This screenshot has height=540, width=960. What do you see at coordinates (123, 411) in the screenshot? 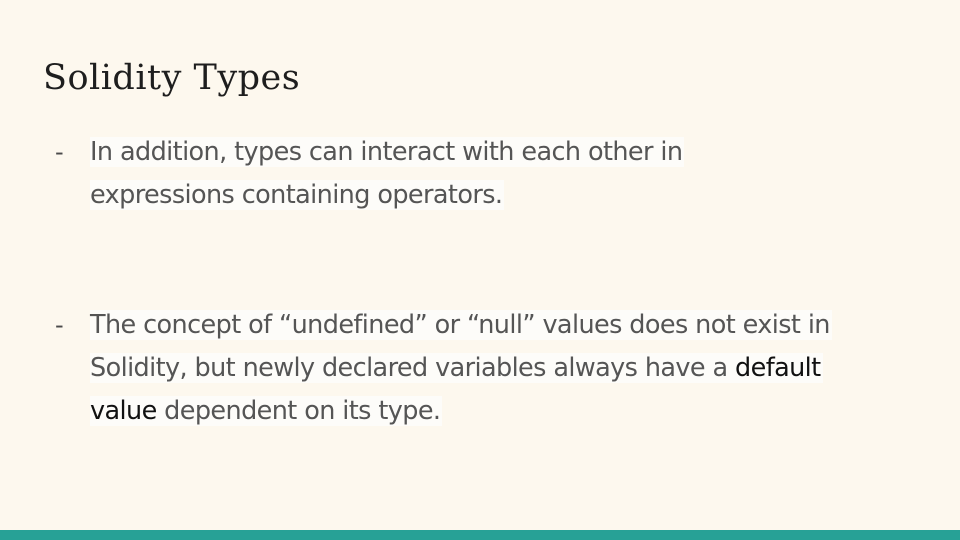
I see `bullet-2-emphasis-value: value` at bounding box center [123, 411].